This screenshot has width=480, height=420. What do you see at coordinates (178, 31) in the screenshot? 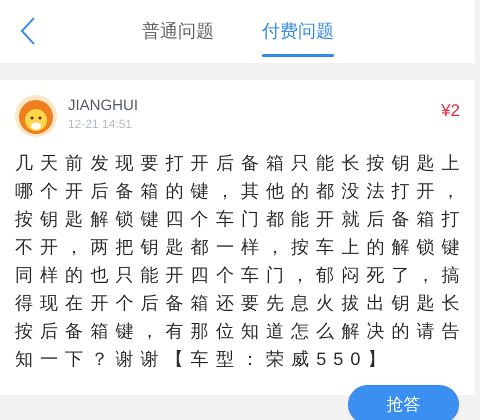
I see `tab: 普通问题` at bounding box center [178, 31].